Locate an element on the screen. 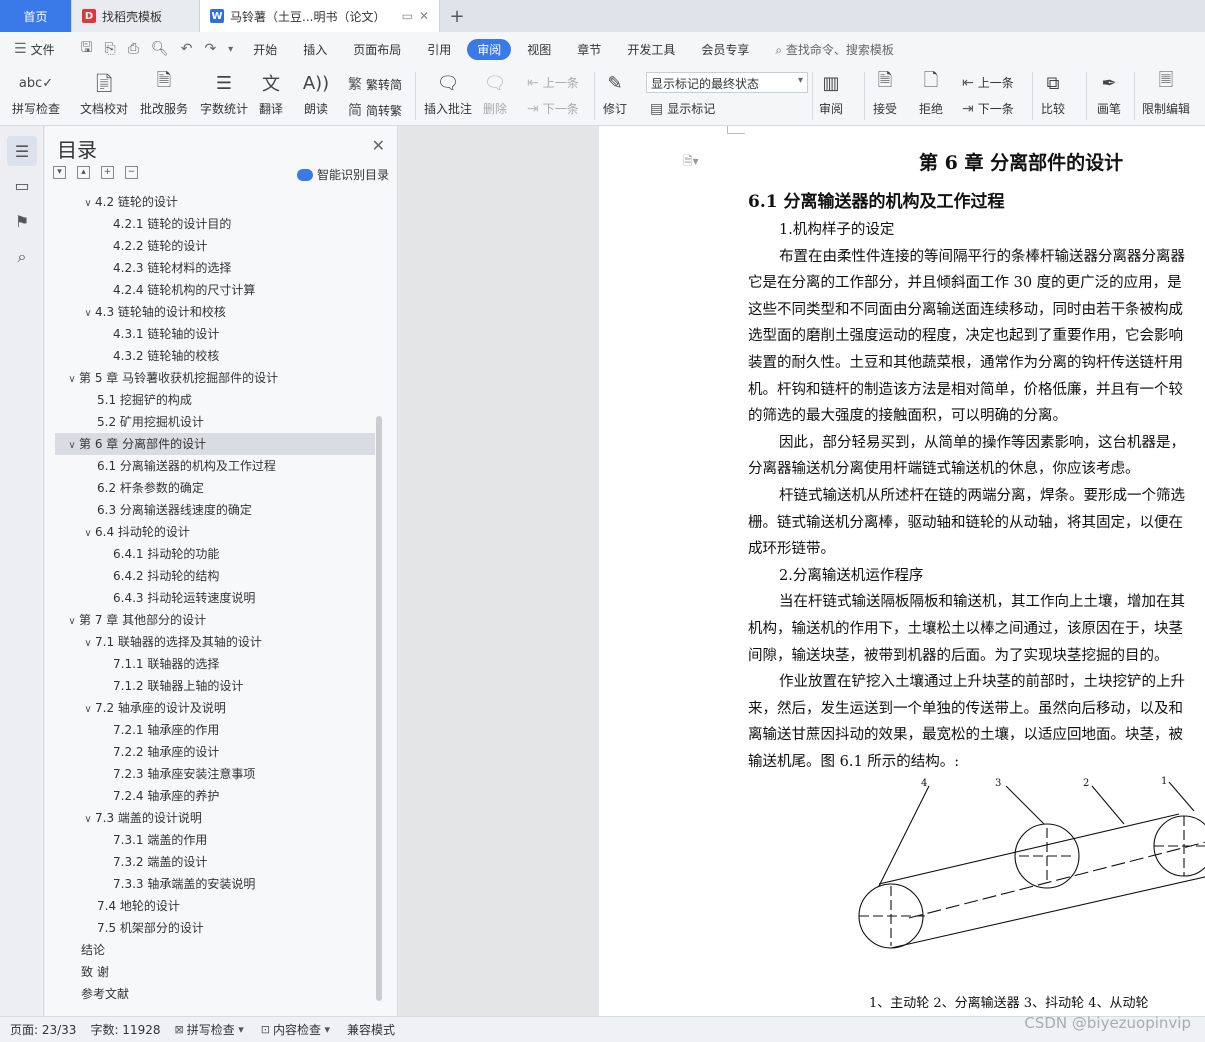  toc-item: ∨ 第 6 章 分离部件的设计 is located at coordinates (215, 444).